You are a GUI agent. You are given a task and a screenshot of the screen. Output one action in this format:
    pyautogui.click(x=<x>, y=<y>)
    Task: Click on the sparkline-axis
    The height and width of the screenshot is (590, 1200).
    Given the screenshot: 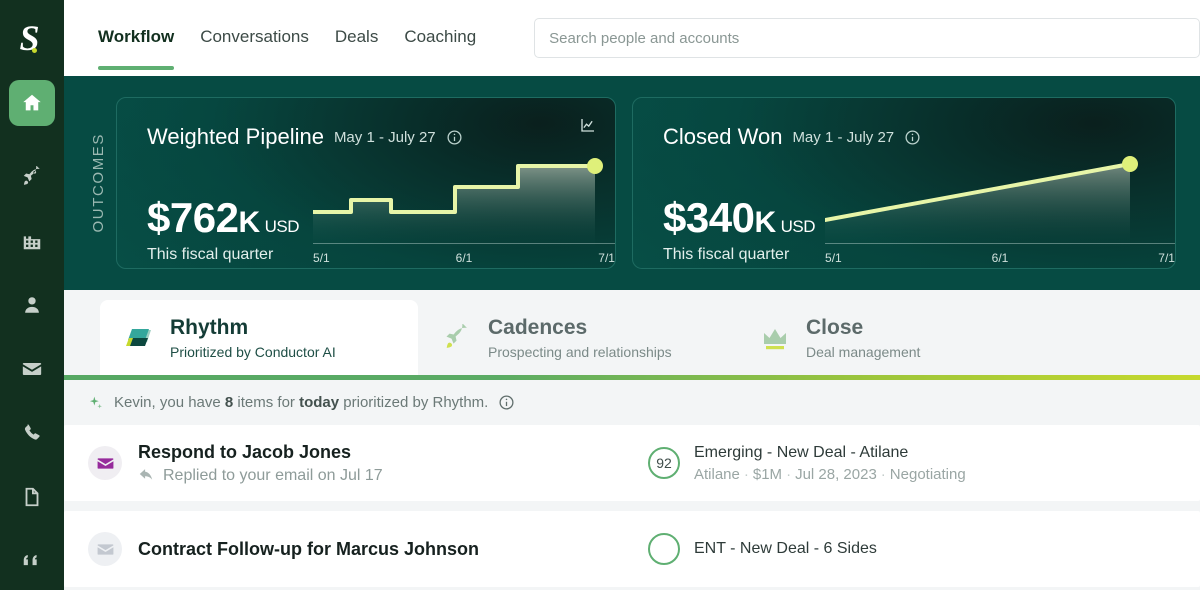 What is the action you would take?
    pyautogui.click(x=1000, y=243)
    